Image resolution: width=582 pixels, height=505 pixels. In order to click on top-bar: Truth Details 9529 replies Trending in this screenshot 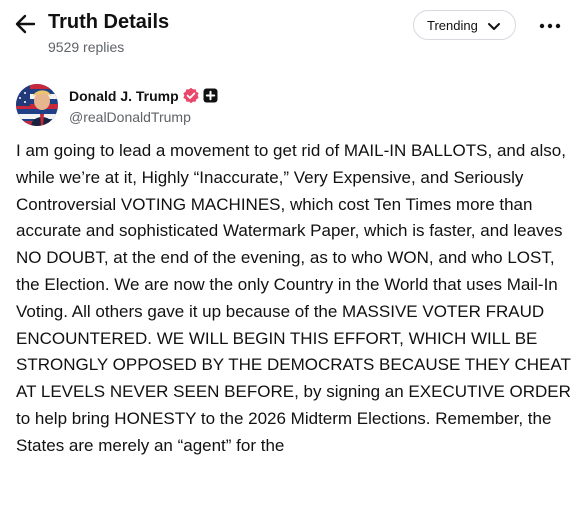, I will do `click(291, 35)`.